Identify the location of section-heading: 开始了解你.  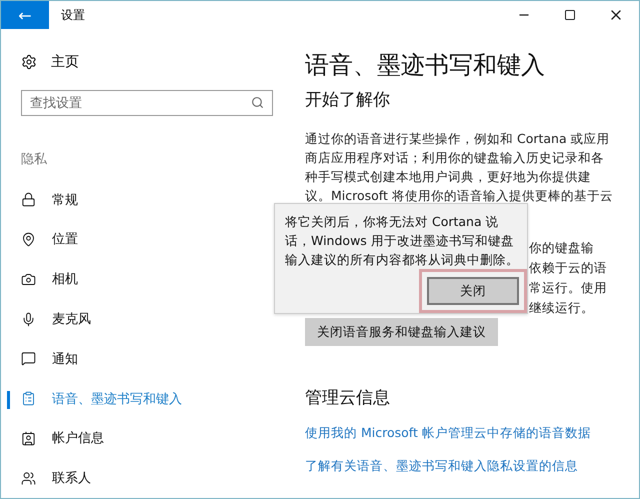
(348, 100).